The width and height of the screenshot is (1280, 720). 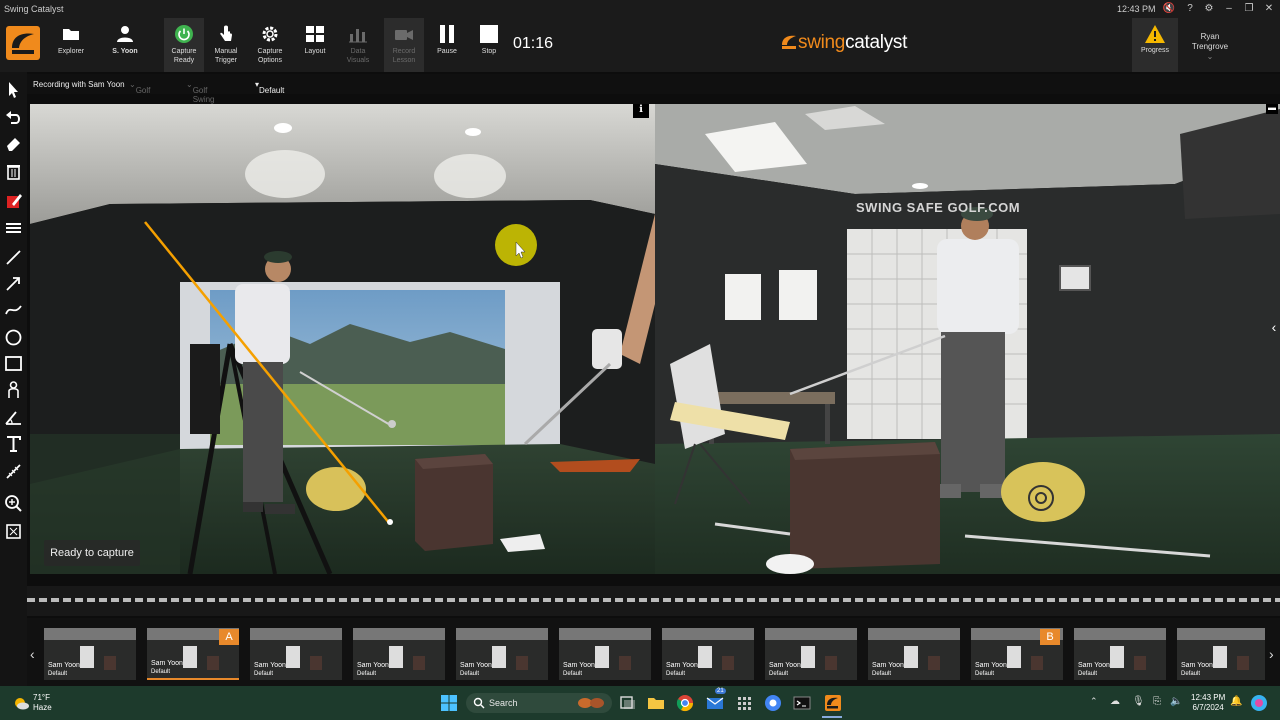 I want to click on eraser-icon, so click(x=13, y=143).